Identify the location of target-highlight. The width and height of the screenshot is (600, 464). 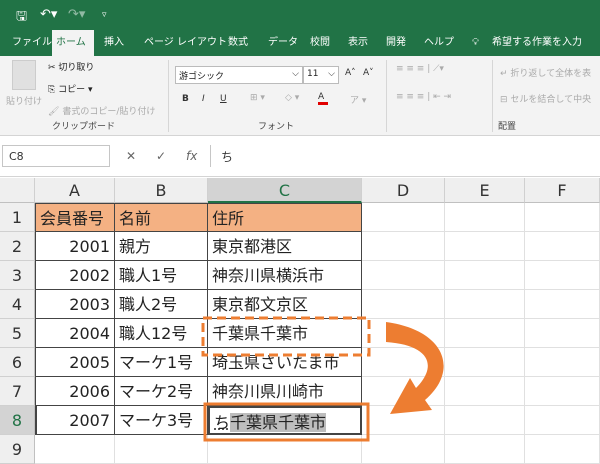
(286, 422).